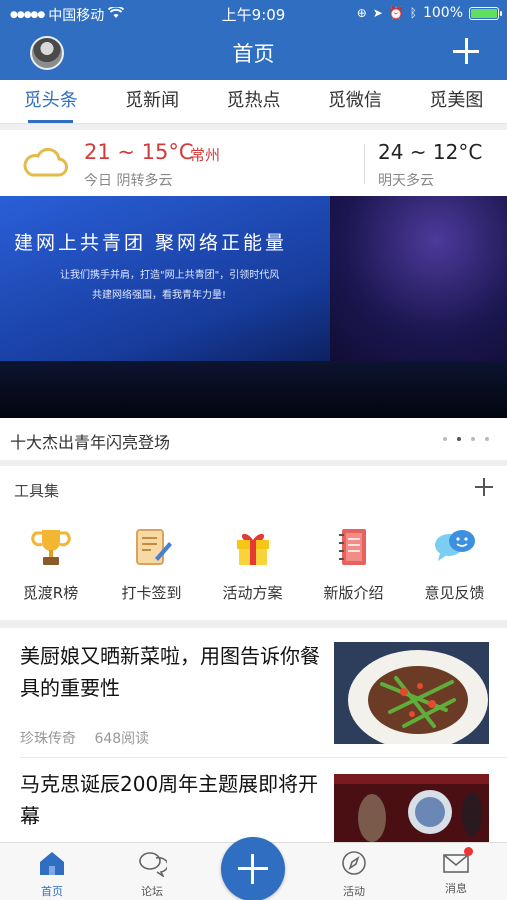  I want to click on add-button, so click(466, 51).